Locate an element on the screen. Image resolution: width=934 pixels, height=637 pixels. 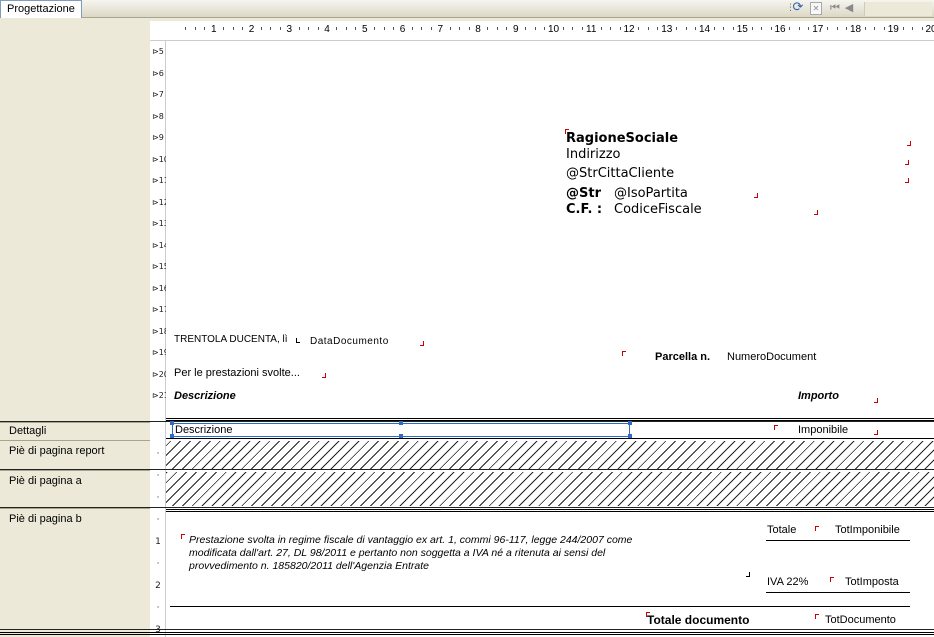
previous-page-icon: ◀ is located at coordinates (849, 8).